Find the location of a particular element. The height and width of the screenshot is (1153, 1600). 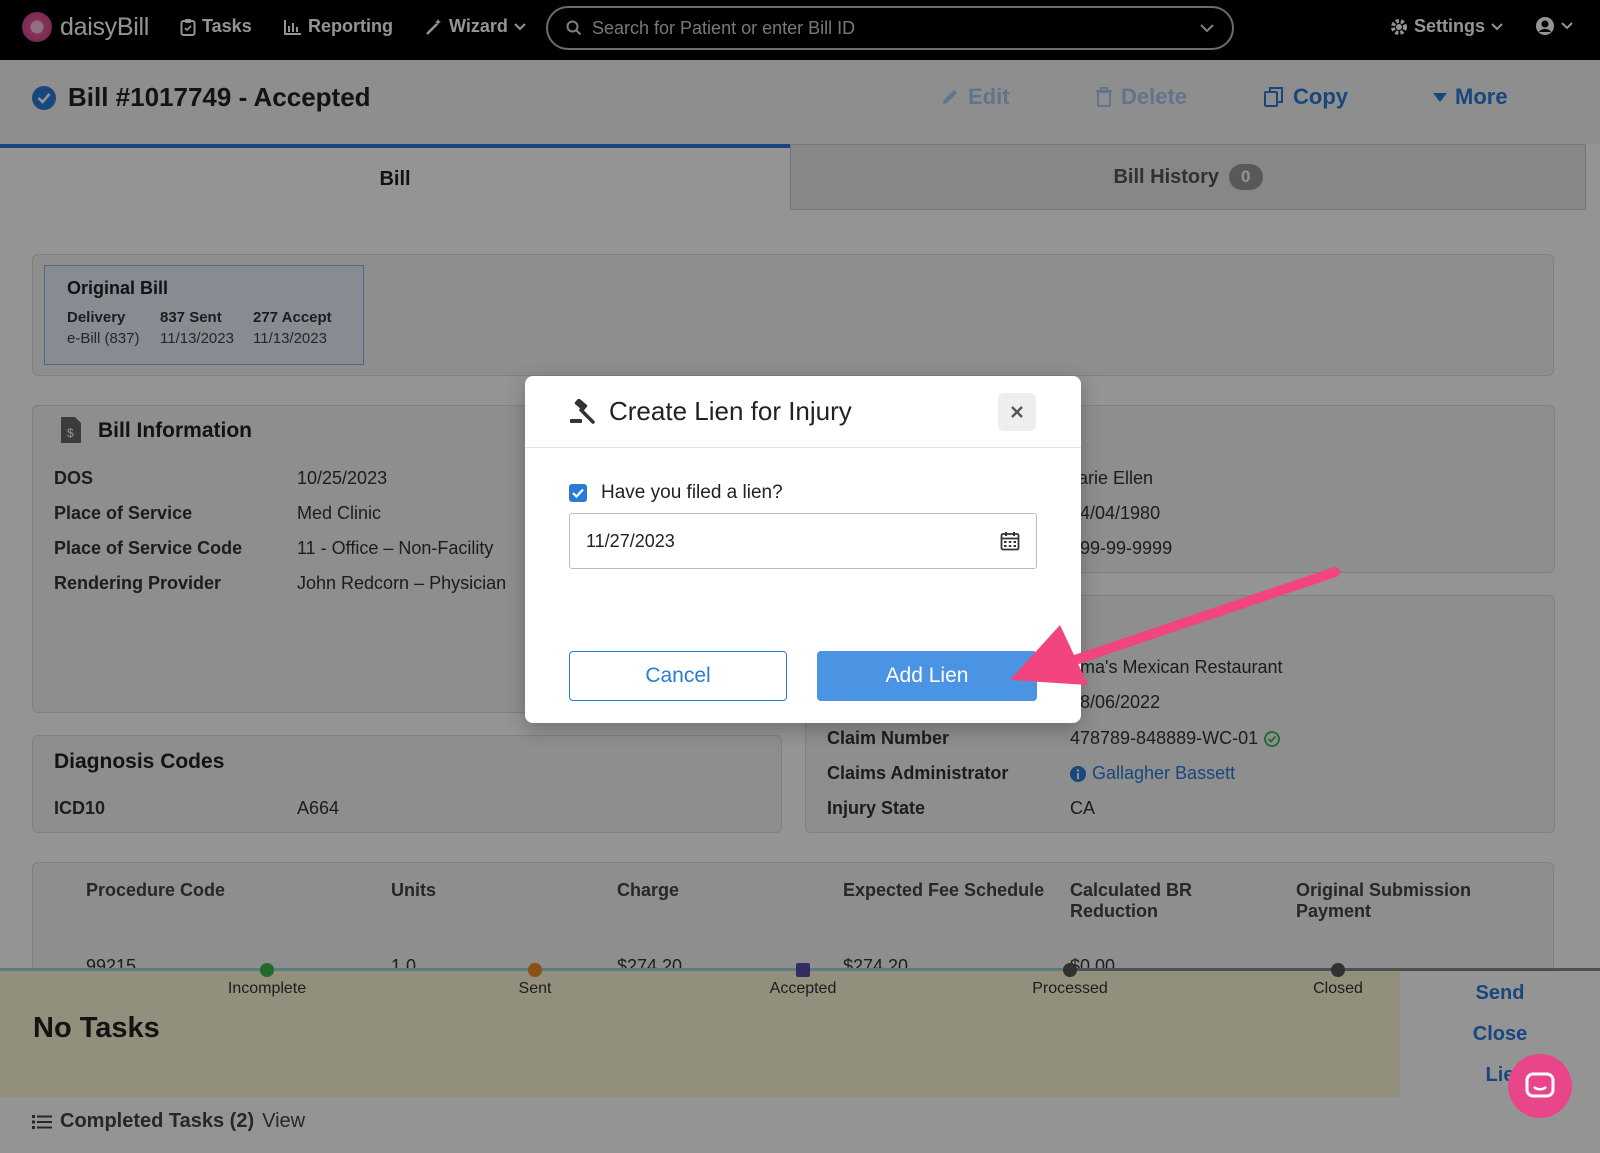

checkmark-icon is located at coordinates (578, 493).